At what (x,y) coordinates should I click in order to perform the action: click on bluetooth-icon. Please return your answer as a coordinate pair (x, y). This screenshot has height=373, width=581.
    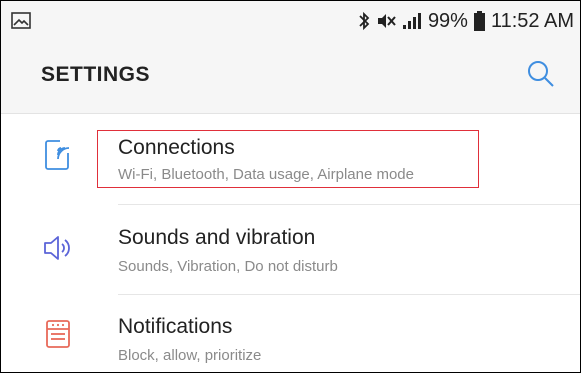
    Looking at the image, I should click on (364, 21).